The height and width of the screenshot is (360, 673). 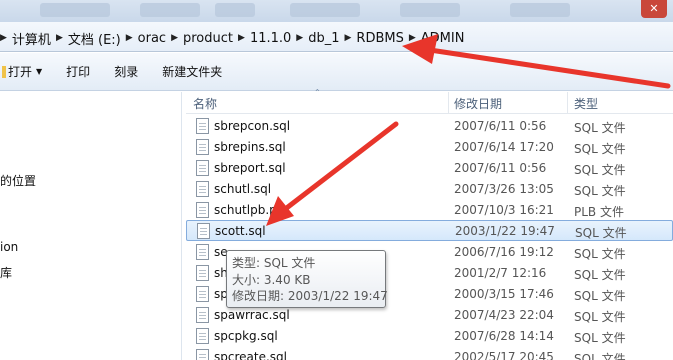 What do you see at coordinates (336, 72) in the screenshot?
I see `command-toolbar: 打开 ▼ 打印 刻录 新建文件夹` at bounding box center [336, 72].